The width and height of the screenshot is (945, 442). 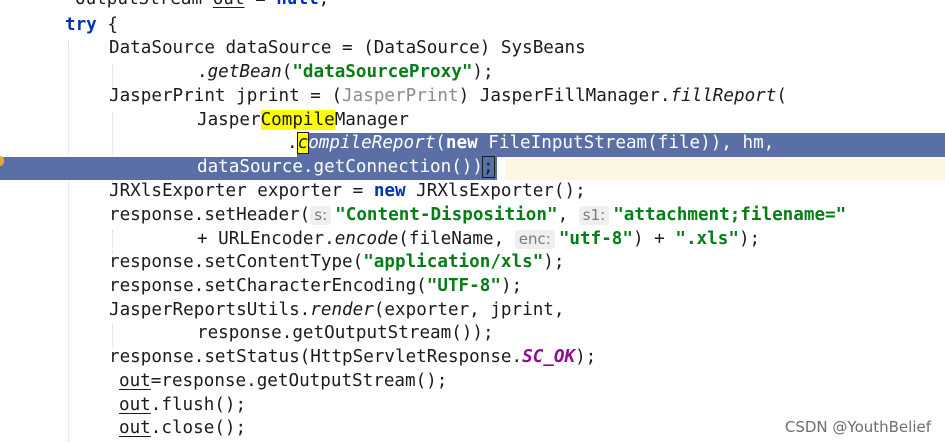 What do you see at coordinates (488, 167) in the screenshot?
I see `bracket-match: ;` at bounding box center [488, 167].